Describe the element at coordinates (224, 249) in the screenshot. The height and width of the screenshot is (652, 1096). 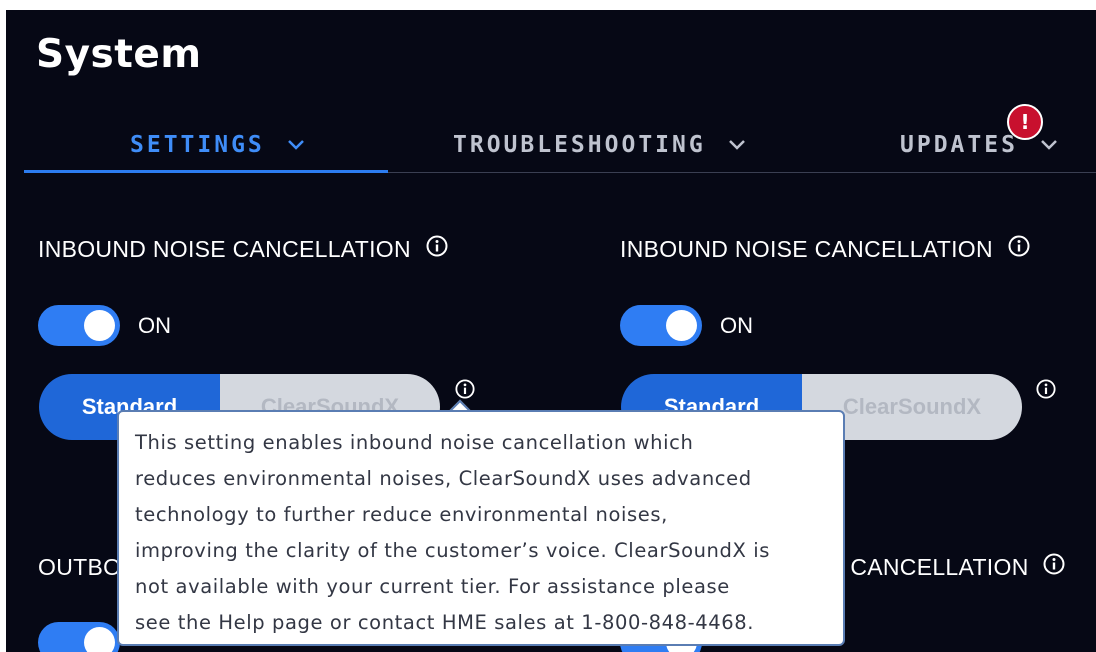
I see `inbound-label-left-text: INBOUND NOISE CANCELLATION` at that location.